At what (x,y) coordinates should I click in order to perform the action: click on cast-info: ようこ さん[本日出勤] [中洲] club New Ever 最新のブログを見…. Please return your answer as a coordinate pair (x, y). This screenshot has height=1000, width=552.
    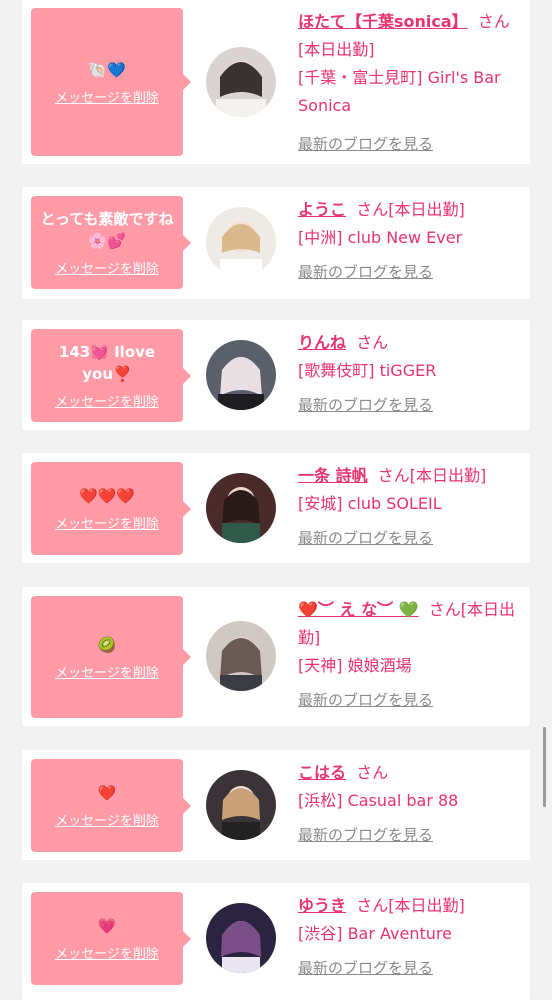
    Looking at the image, I should click on (409, 241).